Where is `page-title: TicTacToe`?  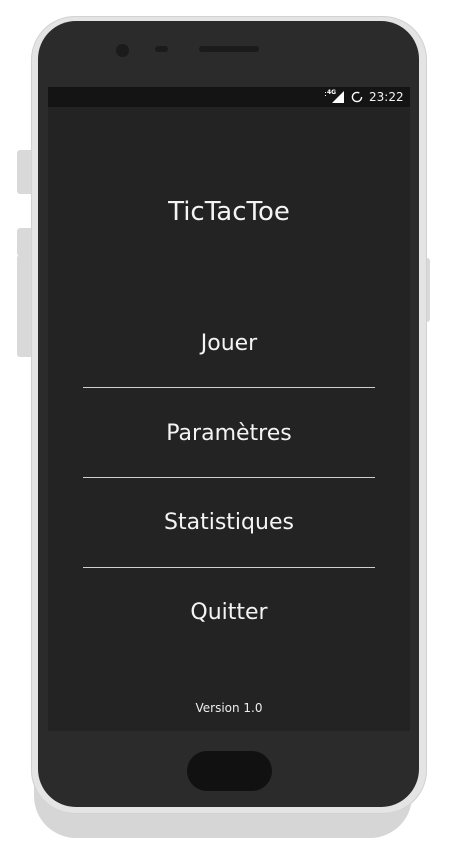
page-title: TicTacToe is located at coordinates (229, 212).